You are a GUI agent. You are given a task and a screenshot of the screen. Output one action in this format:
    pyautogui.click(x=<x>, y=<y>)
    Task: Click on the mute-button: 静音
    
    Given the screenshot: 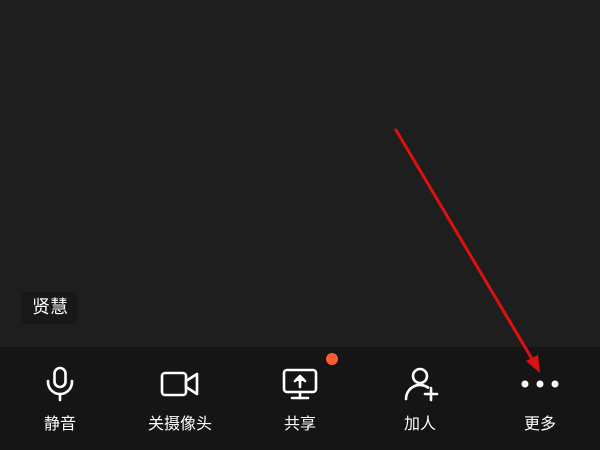 What is the action you would take?
    pyautogui.click(x=60, y=398)
    